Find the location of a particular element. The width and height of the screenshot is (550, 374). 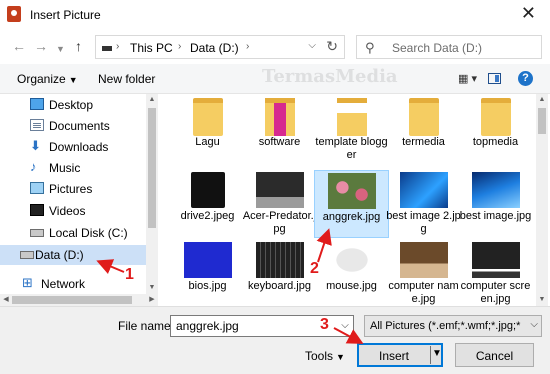

downloads-icon: ⬇ is located at coordinates (35, 145).